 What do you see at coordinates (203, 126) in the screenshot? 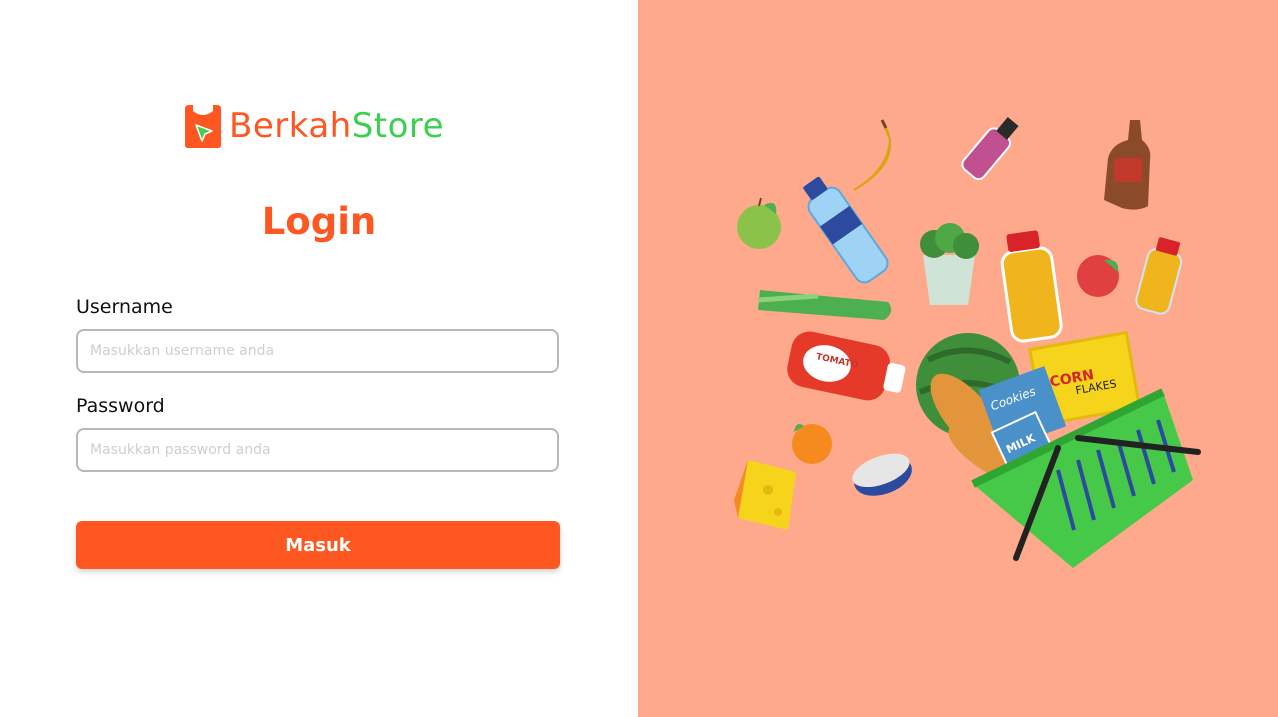
I see `shopping-bag-icon` at bounding box center [203, 126].